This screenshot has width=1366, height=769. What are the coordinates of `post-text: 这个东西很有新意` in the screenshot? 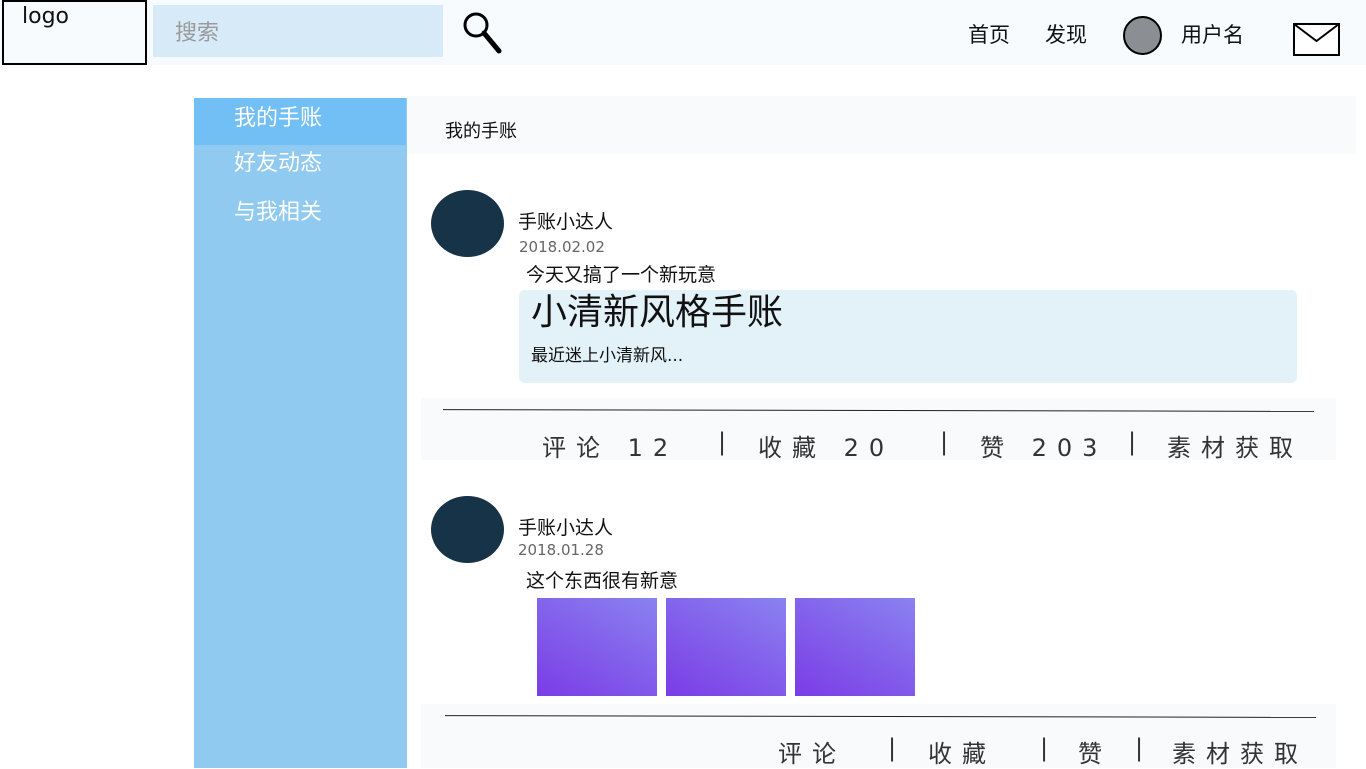 It's located at (602, 581).